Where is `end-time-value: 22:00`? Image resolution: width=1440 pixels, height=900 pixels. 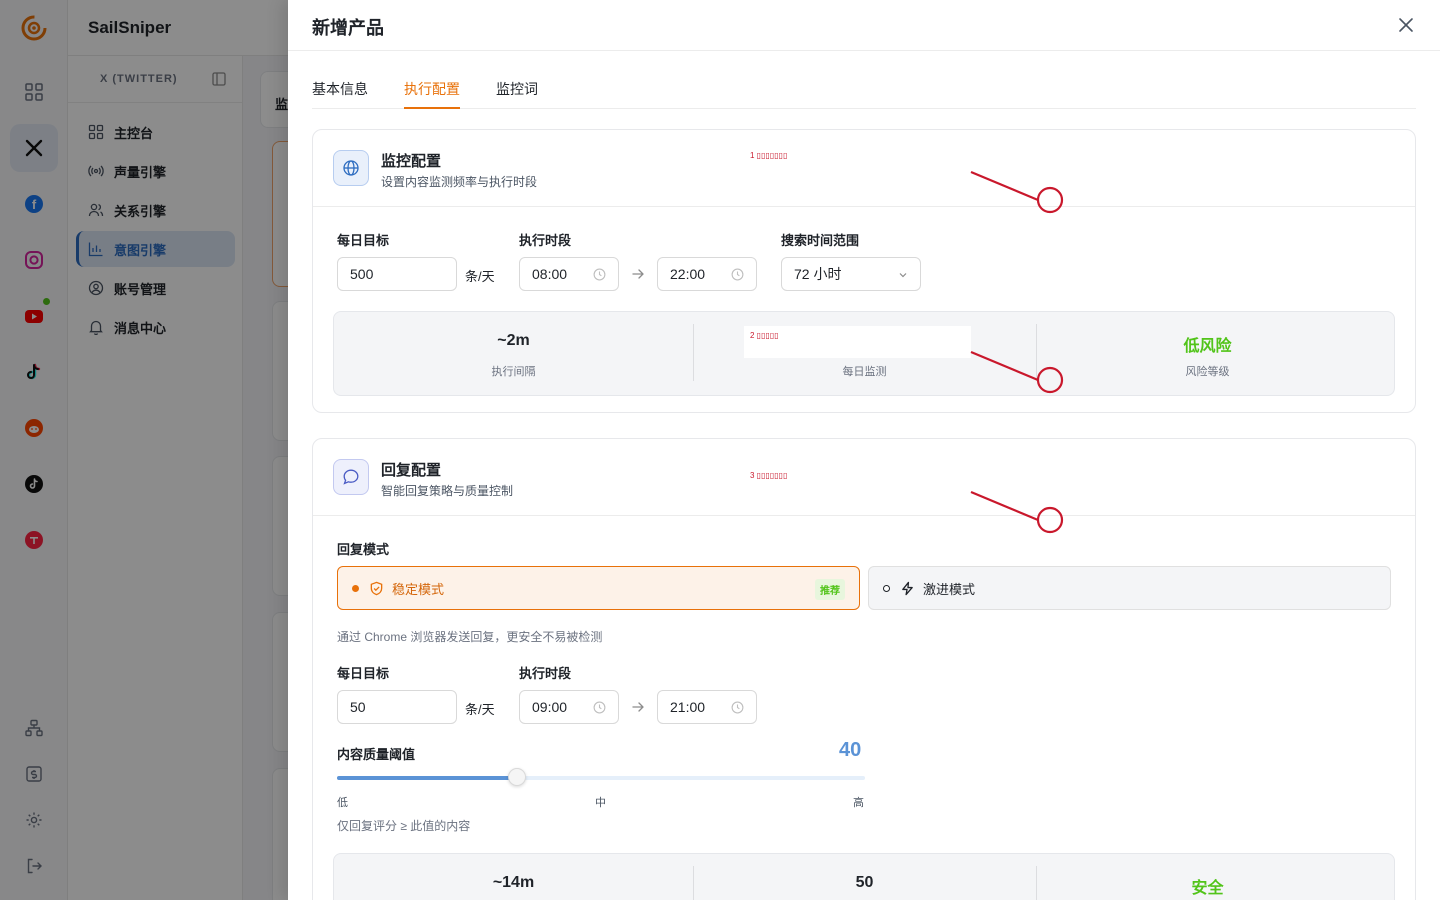 end-time-value: 22:00 is located at coordinates (688, 274).